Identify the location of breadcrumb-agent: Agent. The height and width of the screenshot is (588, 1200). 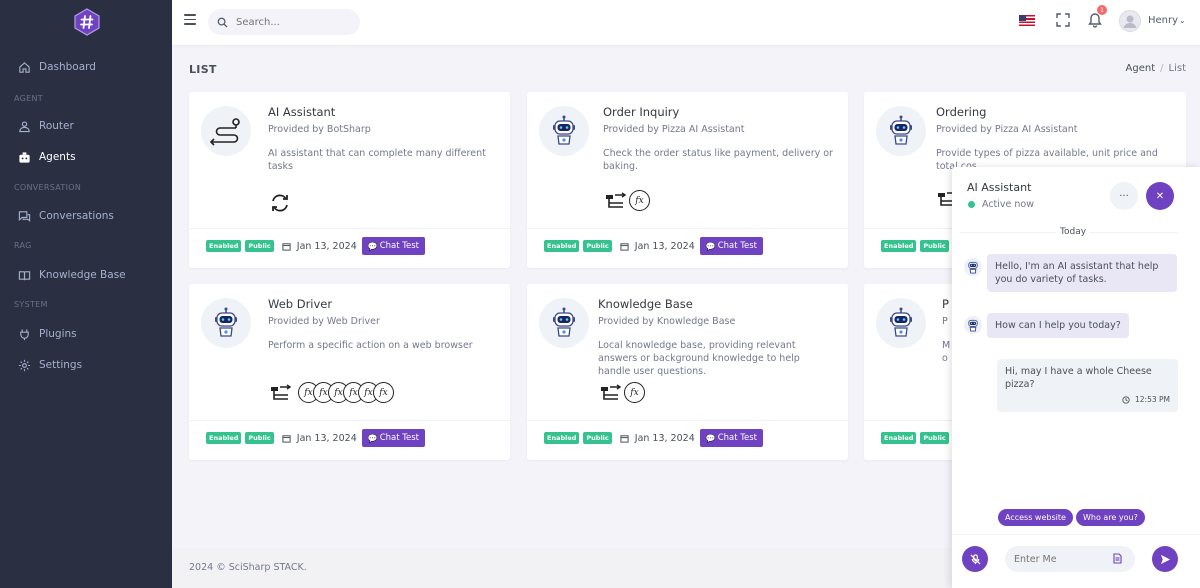
(1141, 68).